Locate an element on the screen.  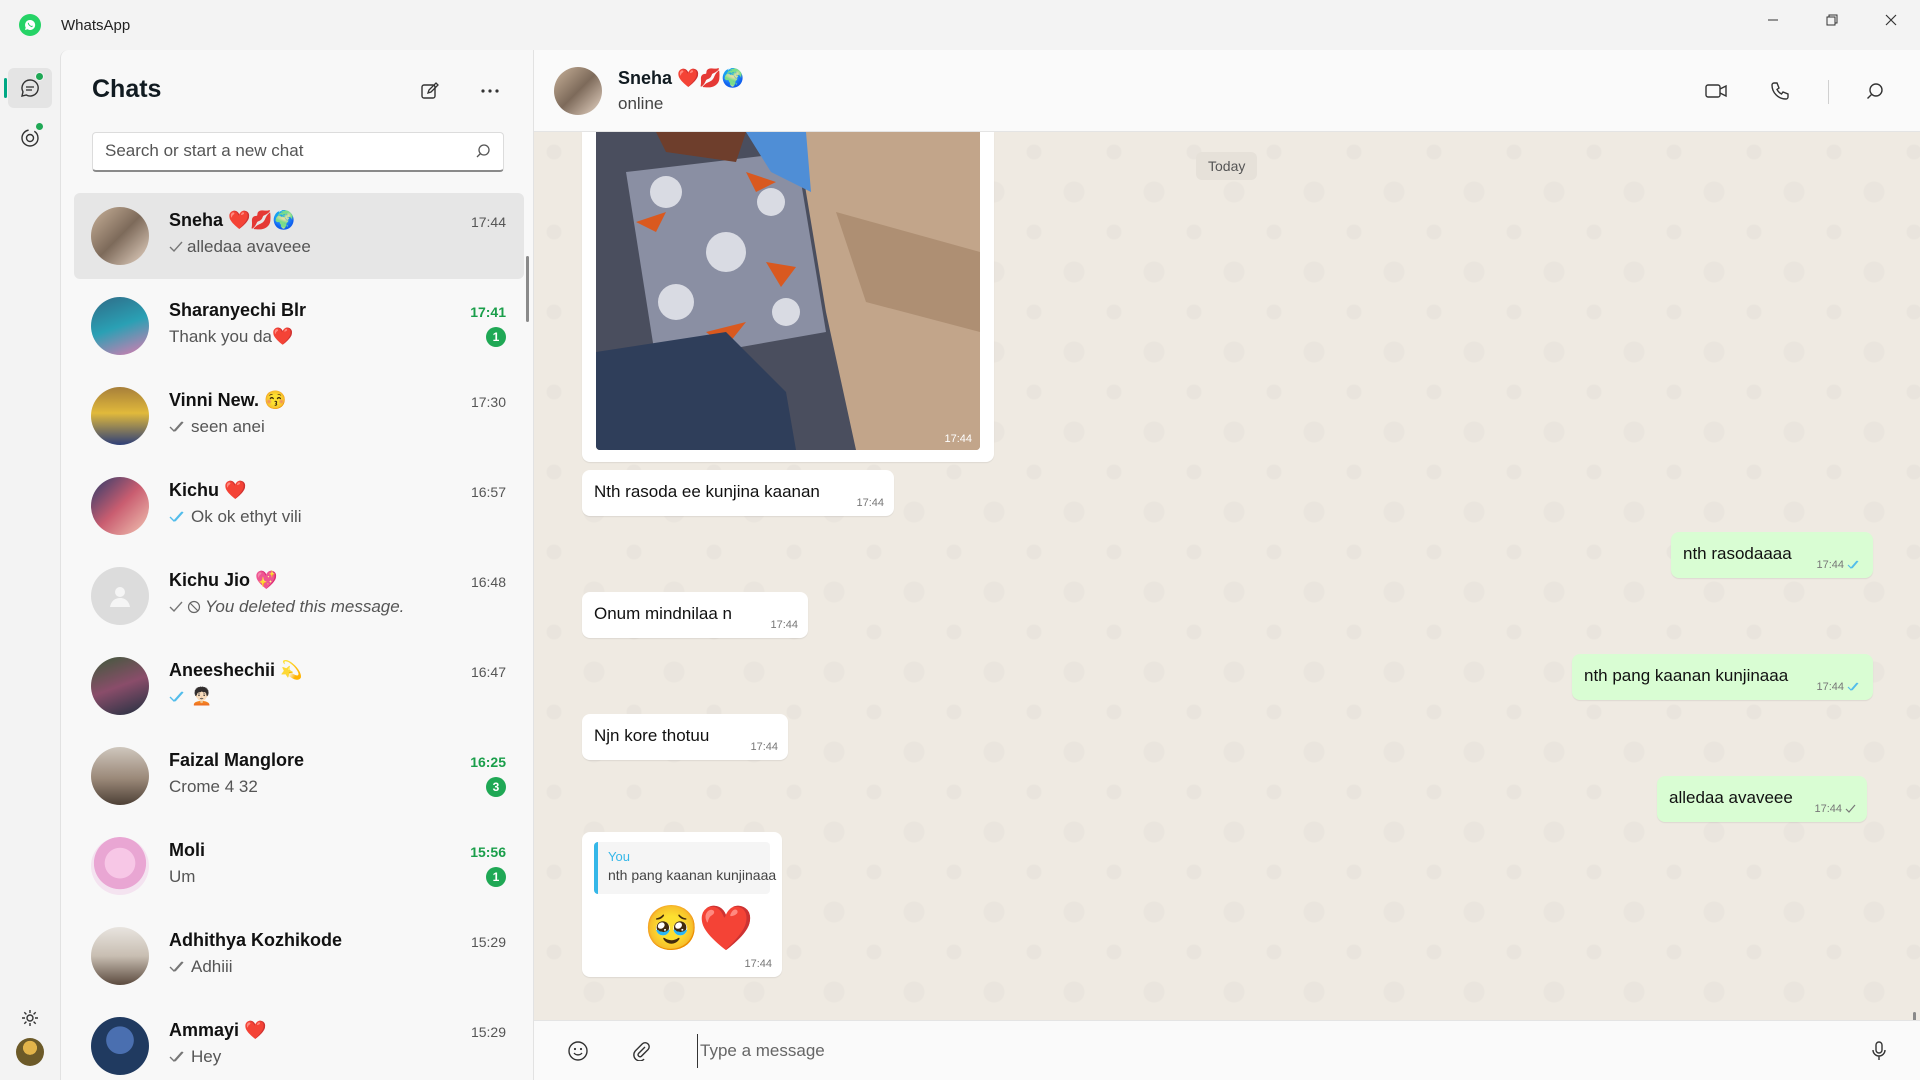
incoming-message: Onum mindnilaa n 17:44 is located at coordinates (695, 615).